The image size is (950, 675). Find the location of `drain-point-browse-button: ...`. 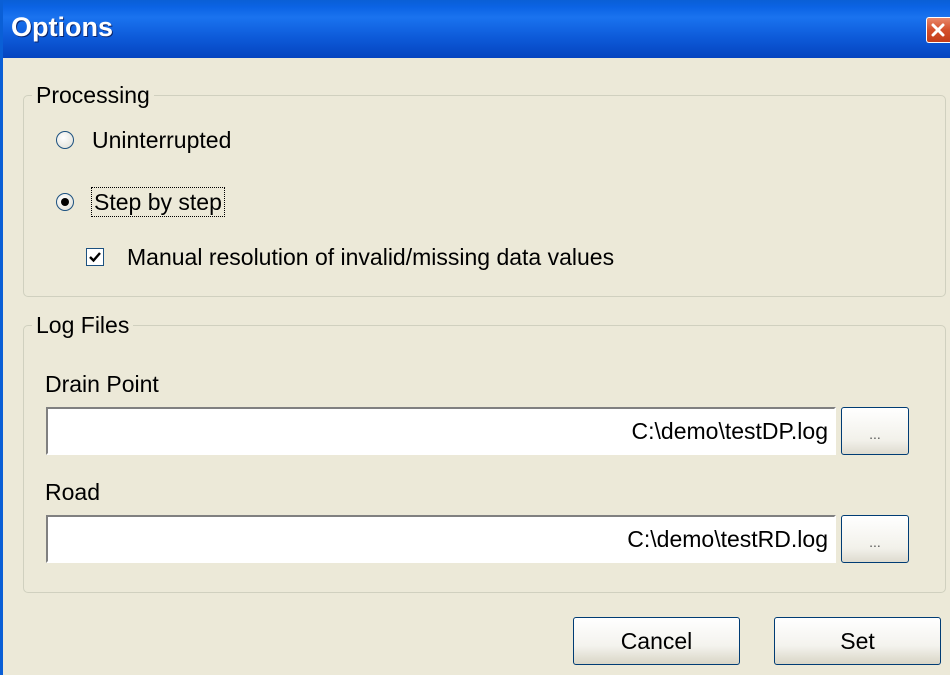

drain-point-browse-button: ... is located at coordinates (875, 431).